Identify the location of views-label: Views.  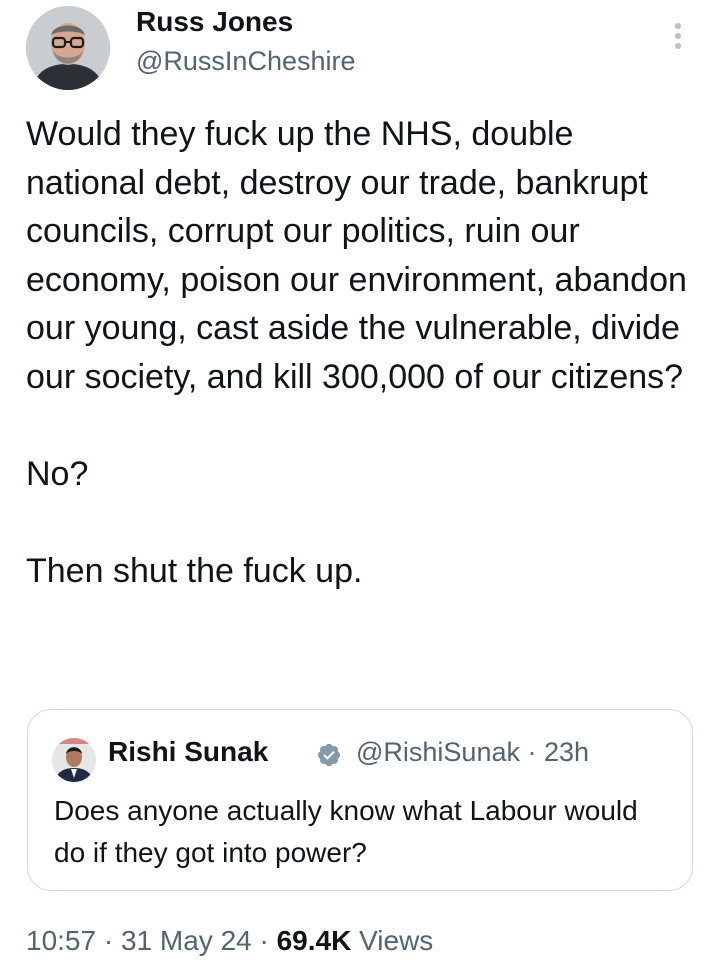
(396, 940).